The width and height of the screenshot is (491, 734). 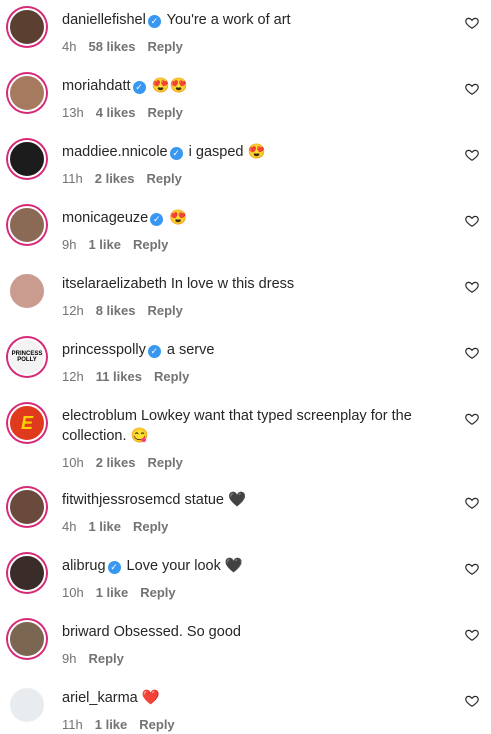 I want to click on username-link: fitwithjessrosemcd, so click(x=121, y=500).